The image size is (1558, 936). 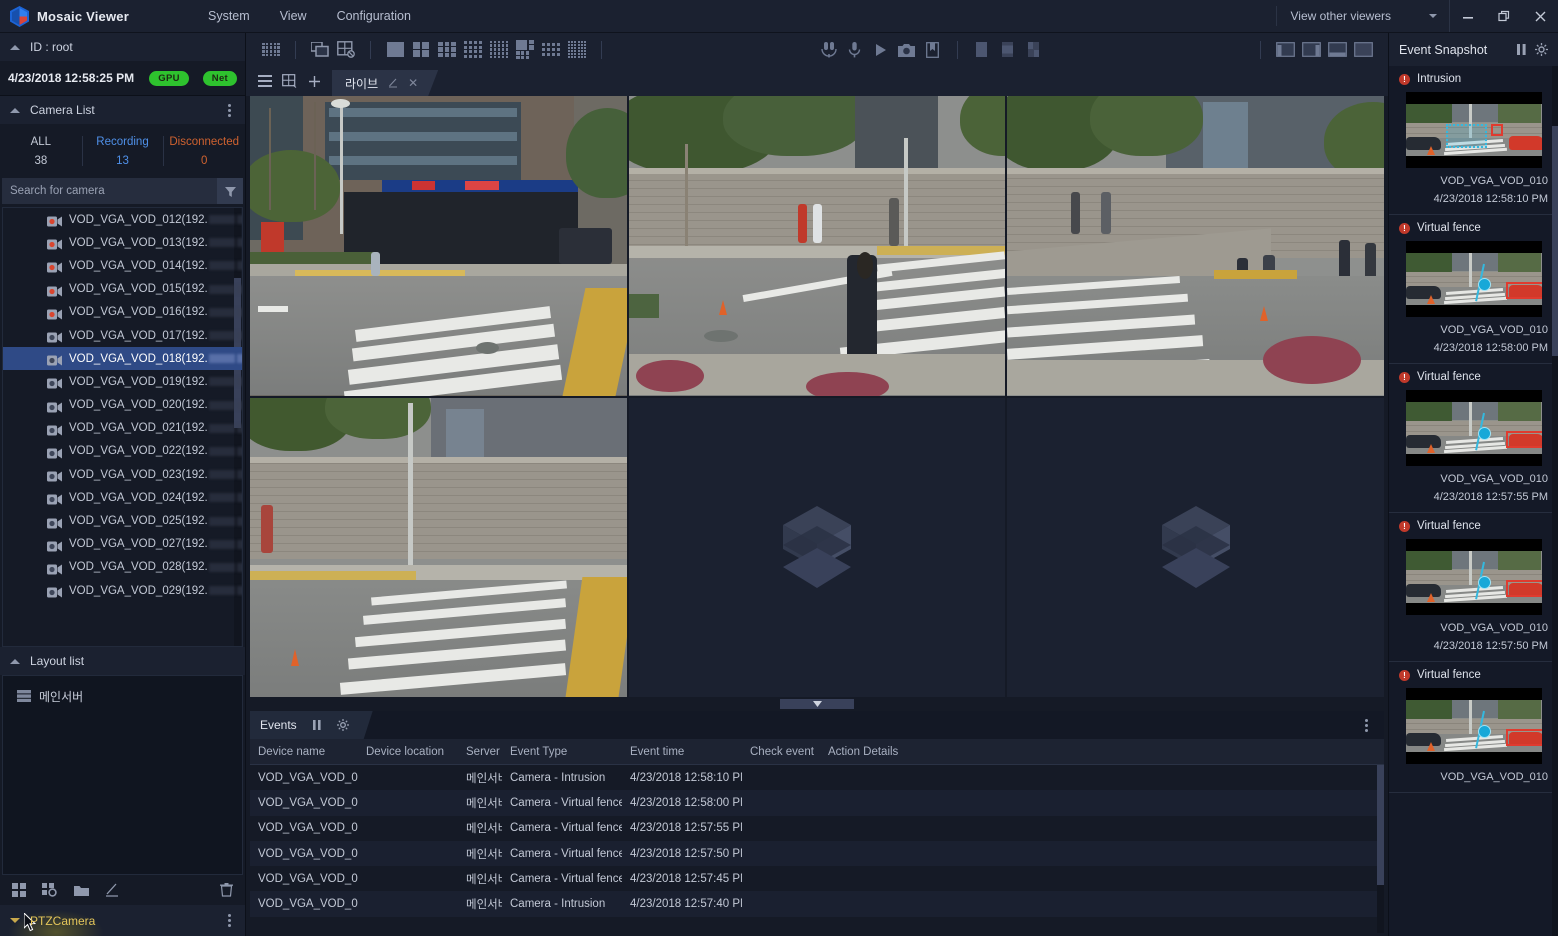 I want to click on col-device-name: Device name, so click(x=304, y=752).